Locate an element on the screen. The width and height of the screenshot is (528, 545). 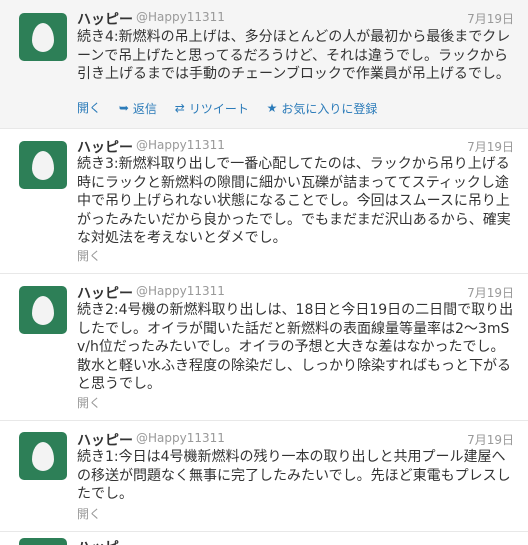
reply-button: ➥ 返信 is located at coordinates (138, 108).